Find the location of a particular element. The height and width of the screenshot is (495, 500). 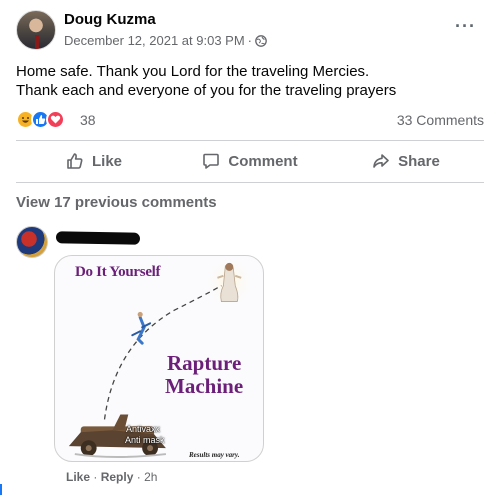

divider-bottom is located at coordinates (250, 182).